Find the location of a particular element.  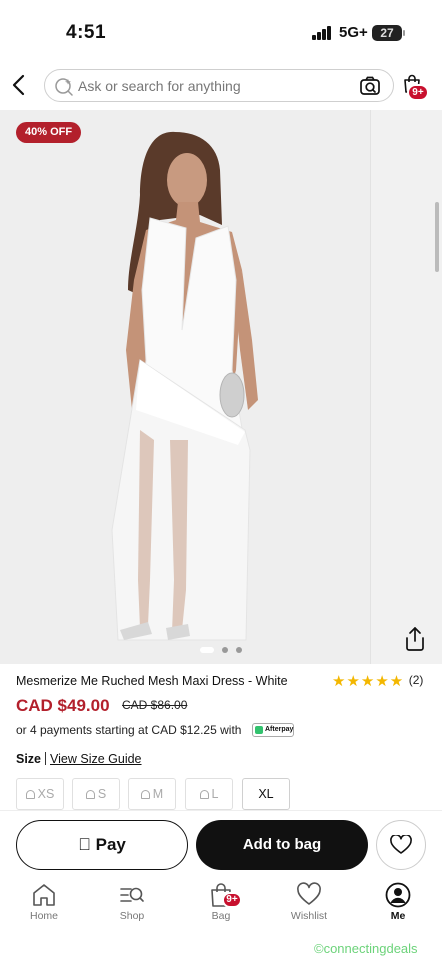

watermark: ©connectingdeals is located at coordinates (366, 948).